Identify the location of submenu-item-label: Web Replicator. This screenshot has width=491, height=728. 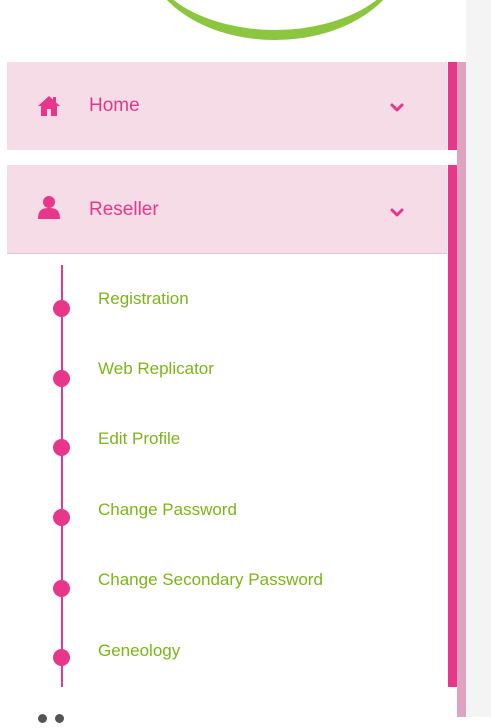
(156, 368).